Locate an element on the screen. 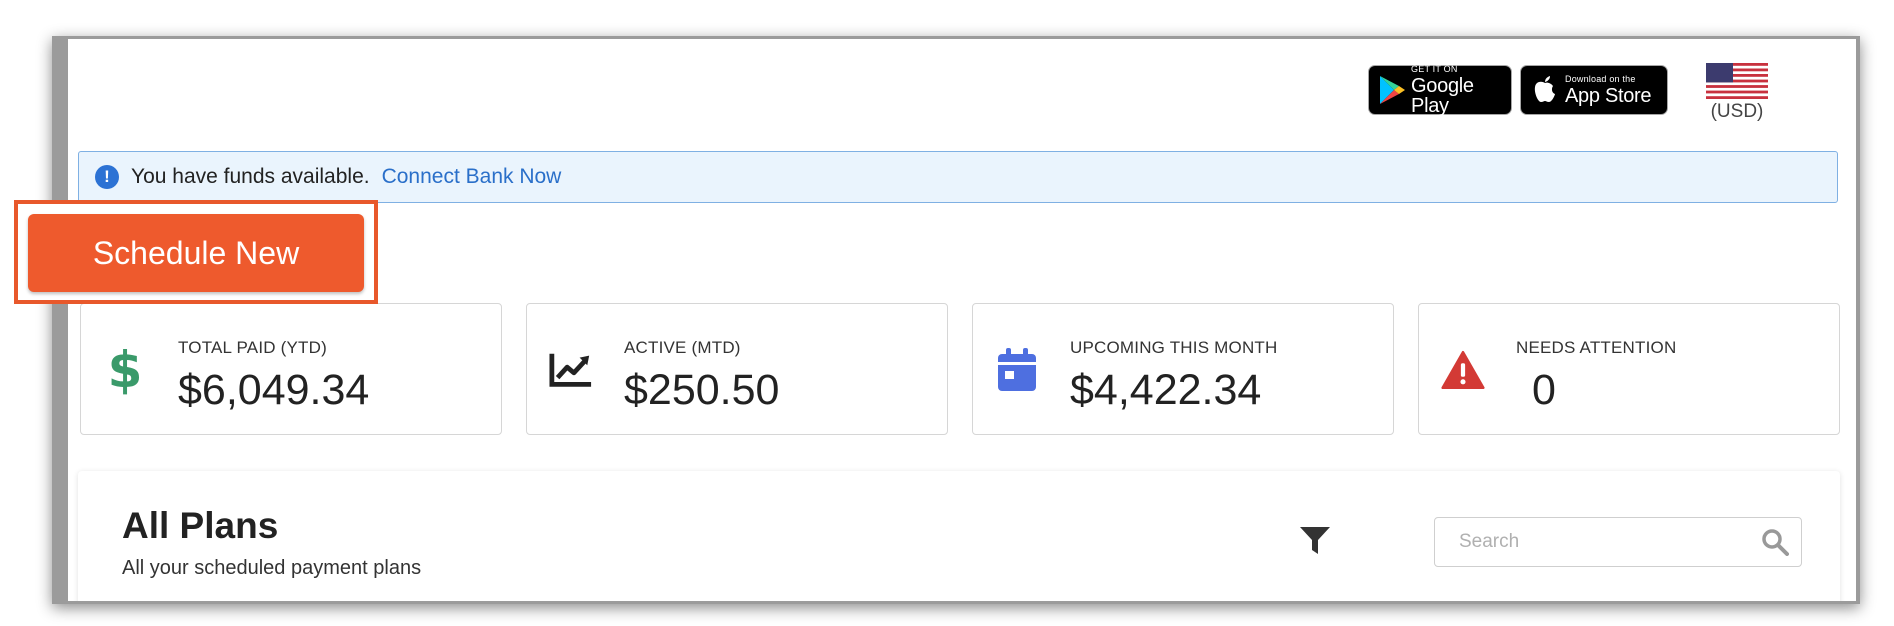 The width and height of the screenshot is (1894, 626). search-box is located at coordinates (1618, 542).